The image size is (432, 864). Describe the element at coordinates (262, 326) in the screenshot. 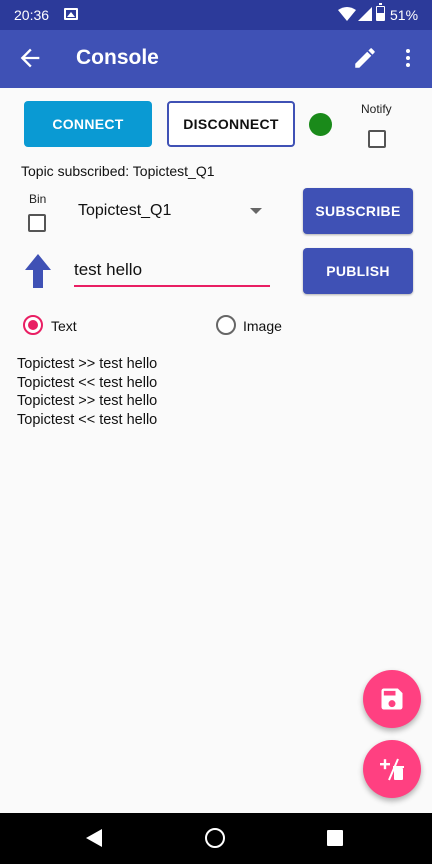

I see `image-radio-label: Image` at that location.